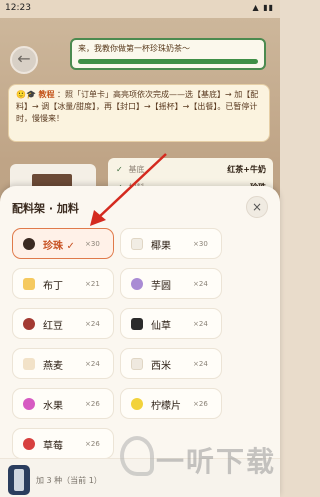 This screenshot has height=497, width=320. I want to click on item-label: 仙草, so click(161, 326).